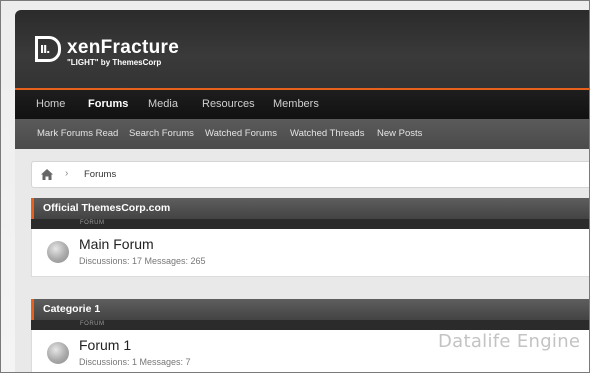 This screenshot has height=373, width=590. I want to click on category-title: Official ThemesCorp.com, so click(106, 208).